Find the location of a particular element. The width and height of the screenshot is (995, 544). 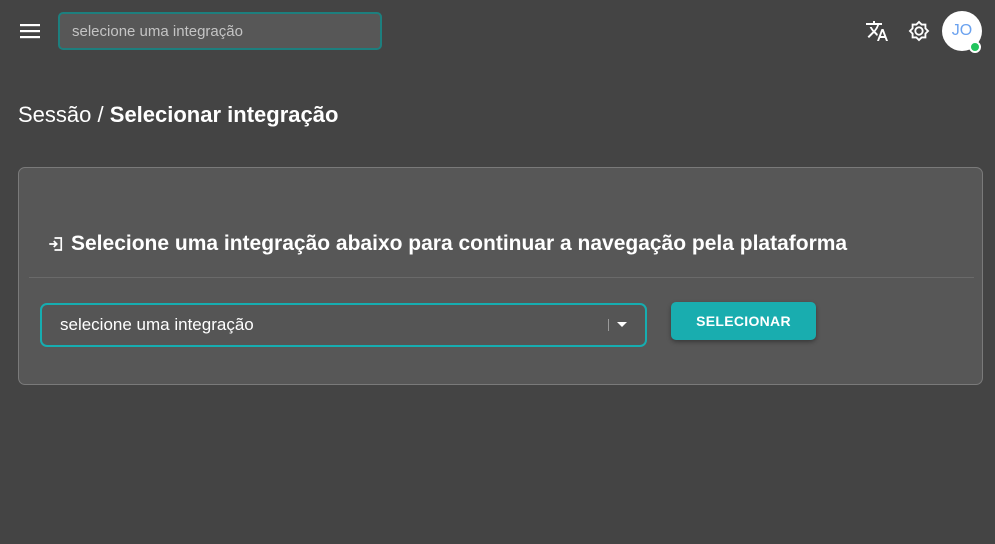

brightness-icon is located at coordinates (919, 31).